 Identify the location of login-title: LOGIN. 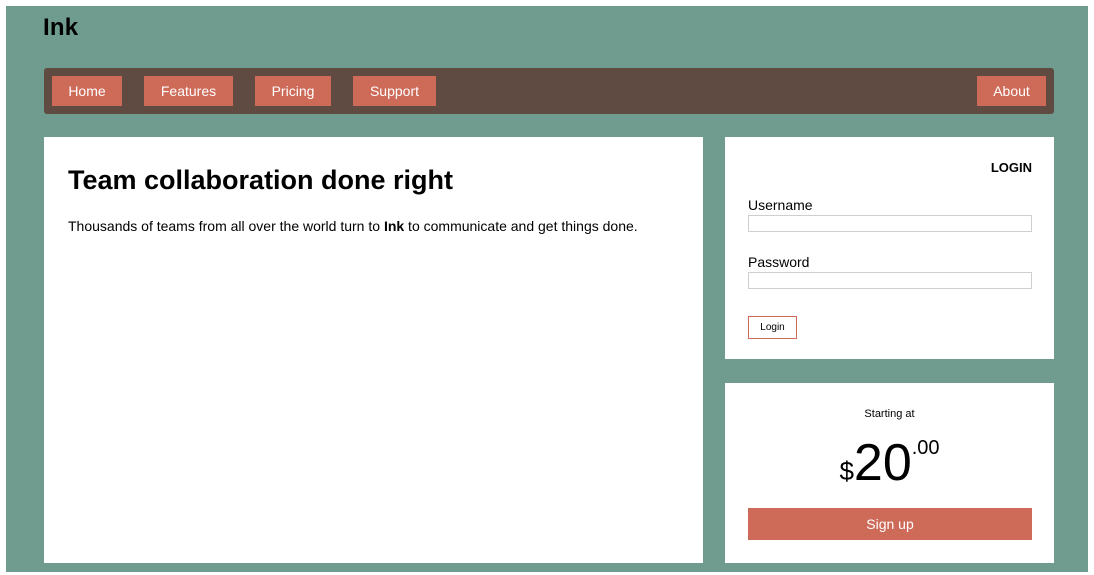
(1011, 167).